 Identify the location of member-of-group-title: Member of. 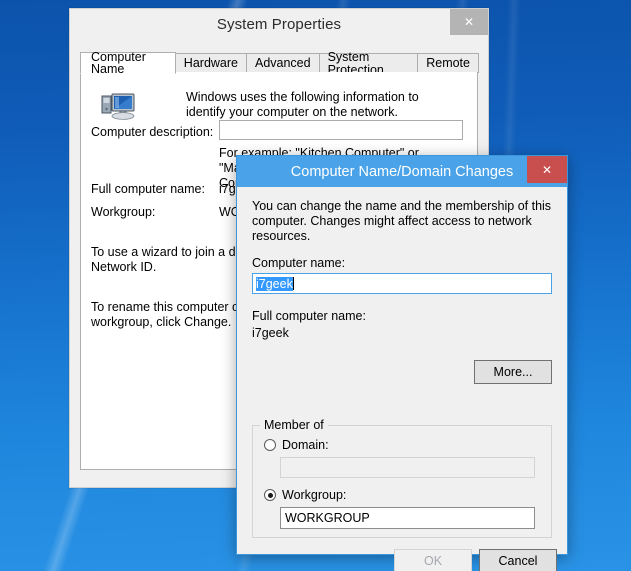
(294, 425).